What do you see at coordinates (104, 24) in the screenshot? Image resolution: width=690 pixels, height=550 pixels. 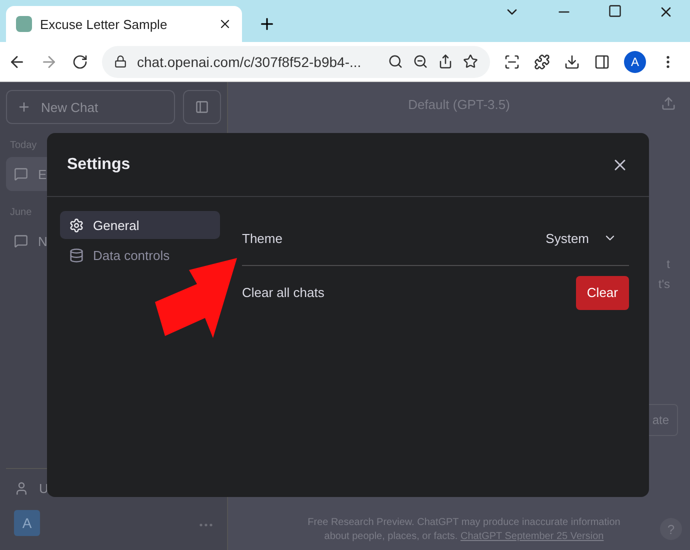 I see `tab-title: Excuse Letter Sample` at bounding box center [104, 24].